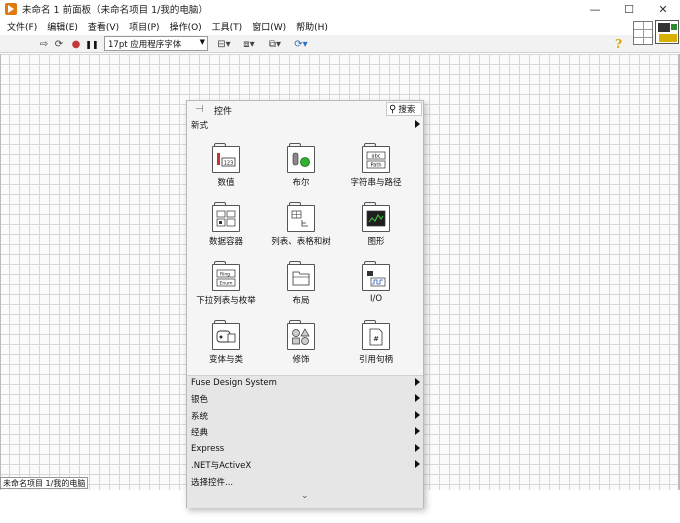  What do you see at coordinates (225, 360) in the screenshot?
I see `palette-item-label: 变体与类` at bounding box center [225, 360].